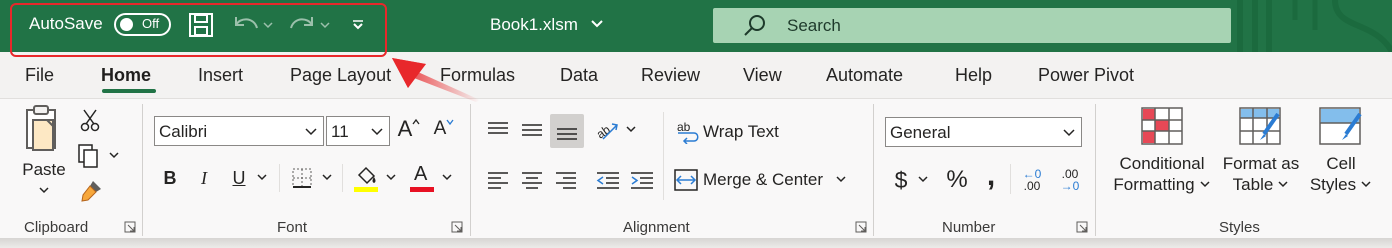 The width and height of the screenshot is (1392, 248). Describe the element at coordinates (762, 75) in the screenshot. I see `tab-view: View` at that location.